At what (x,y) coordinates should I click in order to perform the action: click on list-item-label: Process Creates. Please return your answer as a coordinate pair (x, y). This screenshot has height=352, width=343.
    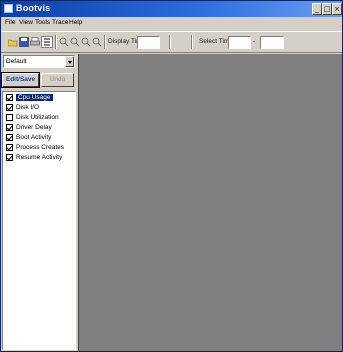
    Looking at the image, I should click on (40, 147).